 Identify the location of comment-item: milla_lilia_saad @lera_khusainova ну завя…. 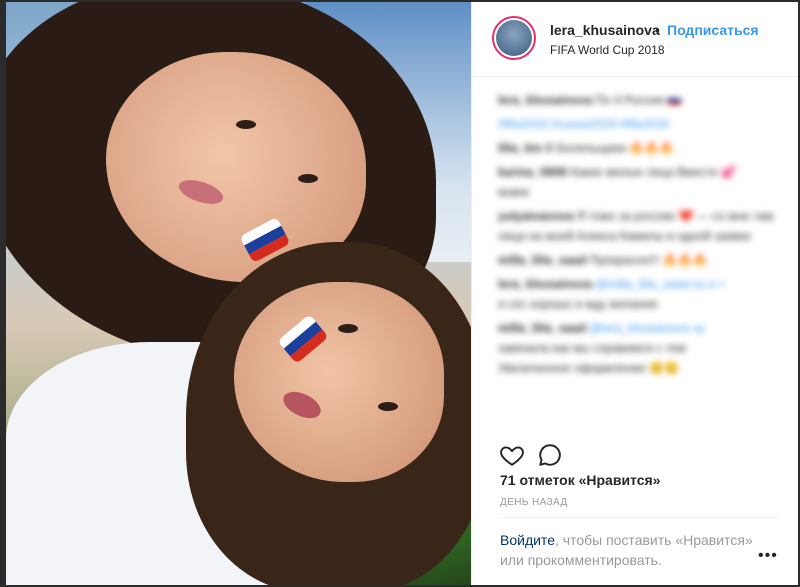
(601, 348).